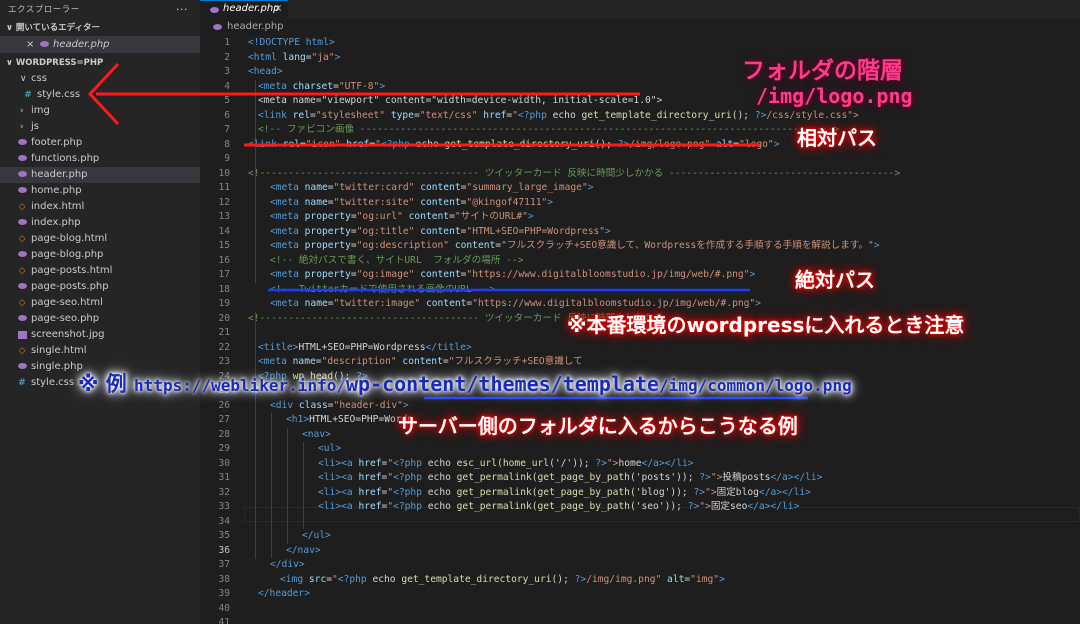  I want to click on folder-hierarchy-label: フォルダの階層, so click(822, 71).